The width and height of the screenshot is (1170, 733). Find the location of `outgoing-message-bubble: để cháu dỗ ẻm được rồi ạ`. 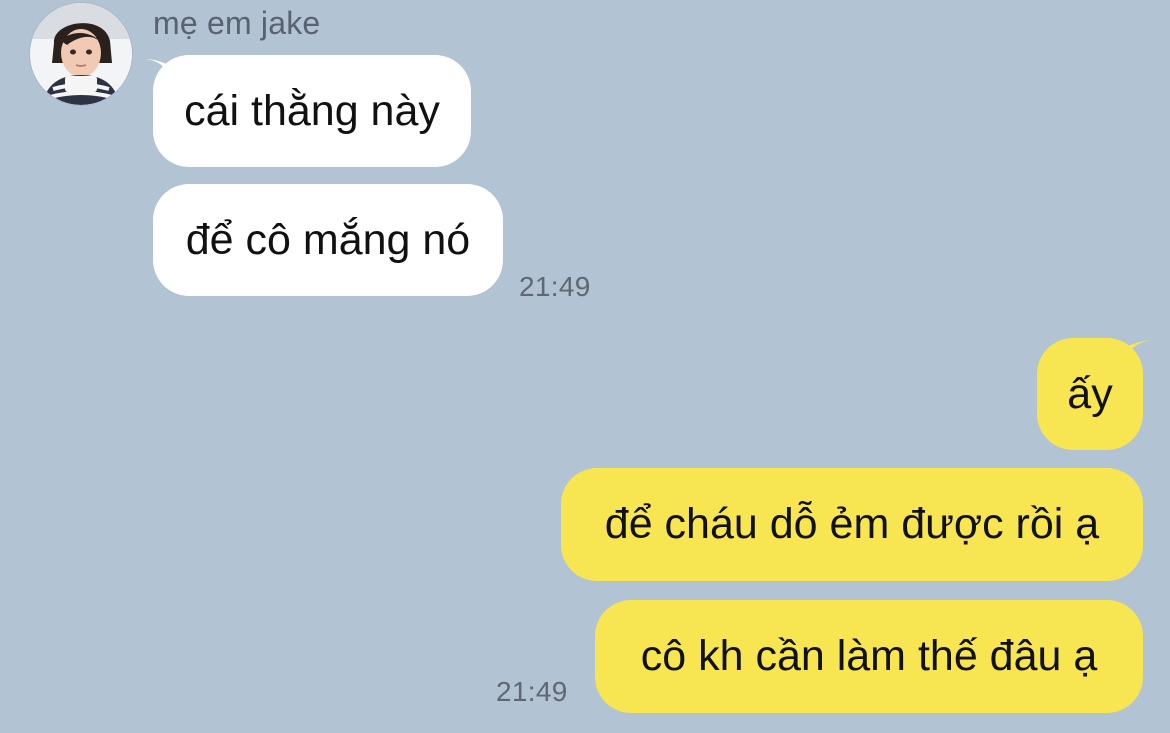

outgoing-message-bubble: để cháu dỗ ẻm được rồi ạ is located at coordinates (852, 524).